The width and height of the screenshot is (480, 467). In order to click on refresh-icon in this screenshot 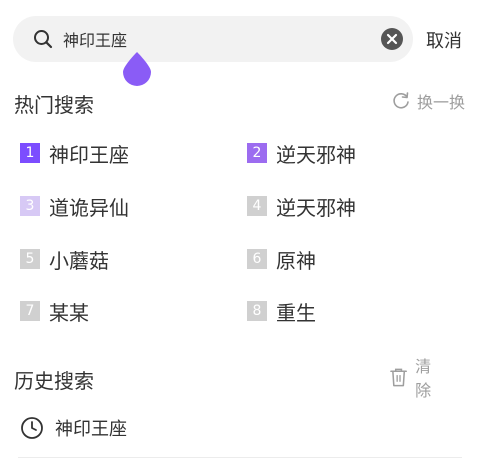, I will do `click(401, 100)`.